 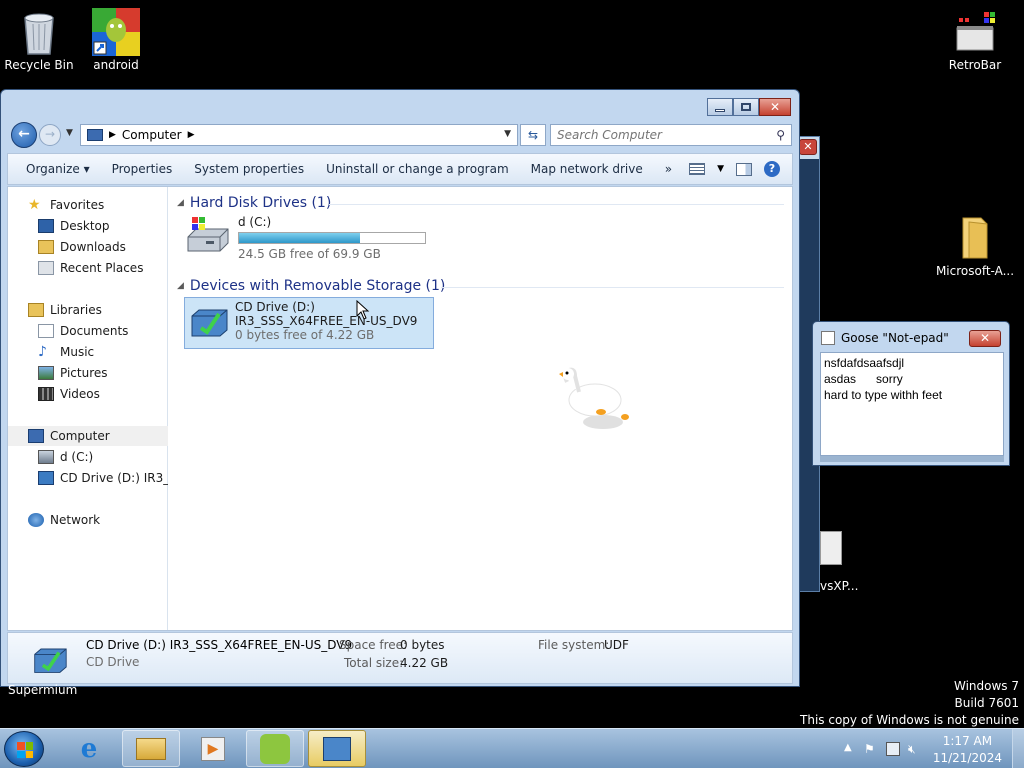 What do you see at coordinates (587, 169) in the screenshot?
I see `map-network-drive-button: Map network drive` at bounding box center [587, 169].